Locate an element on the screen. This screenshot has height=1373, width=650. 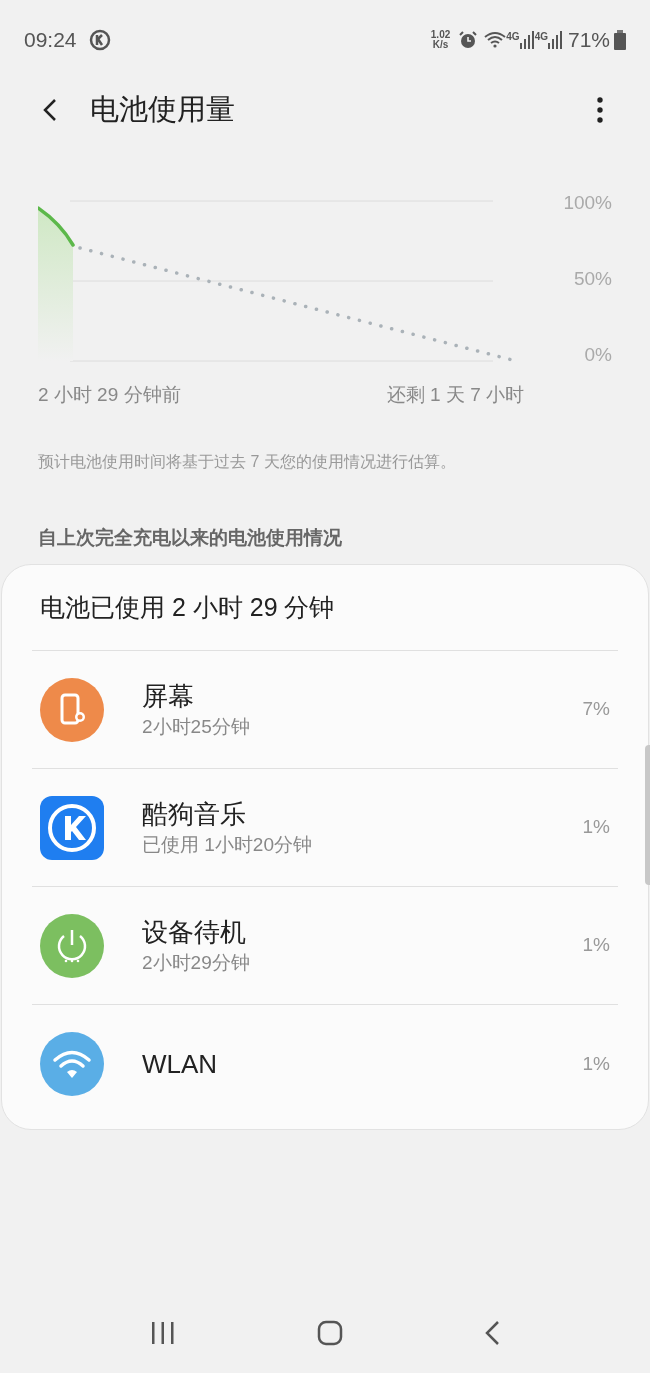
app-usage-row: 屏幕 2小时25分钟 7% is located at coordinates (325, 710).